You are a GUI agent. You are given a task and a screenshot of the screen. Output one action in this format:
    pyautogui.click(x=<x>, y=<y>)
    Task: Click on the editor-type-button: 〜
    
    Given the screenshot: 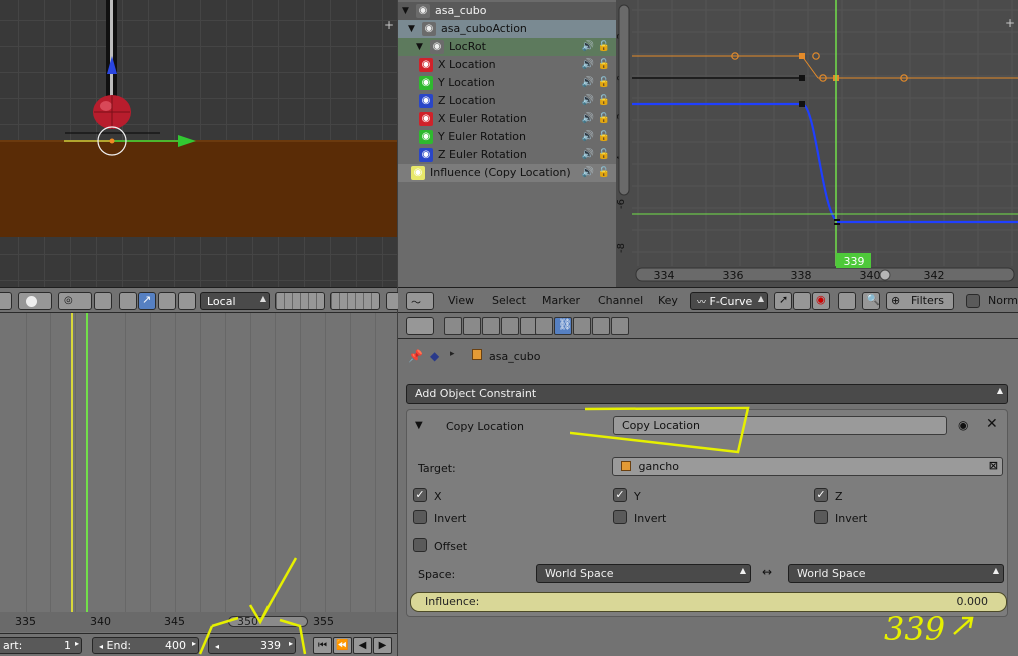 What is the action you would take?
    pyautogui.click(x=420, y=301)
    